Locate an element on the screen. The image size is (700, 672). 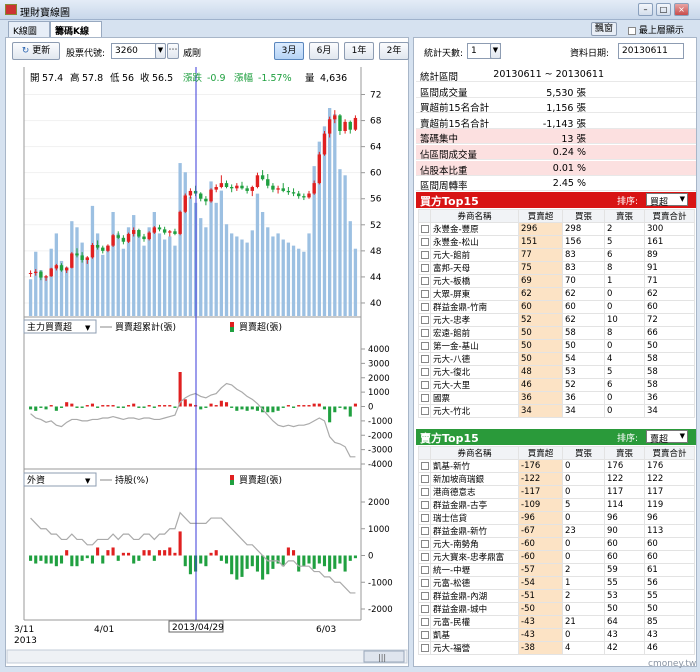
table-row: 元大寶來-忠孝鼎富 -60 0 60 60 is located at coordinates (556, 557).